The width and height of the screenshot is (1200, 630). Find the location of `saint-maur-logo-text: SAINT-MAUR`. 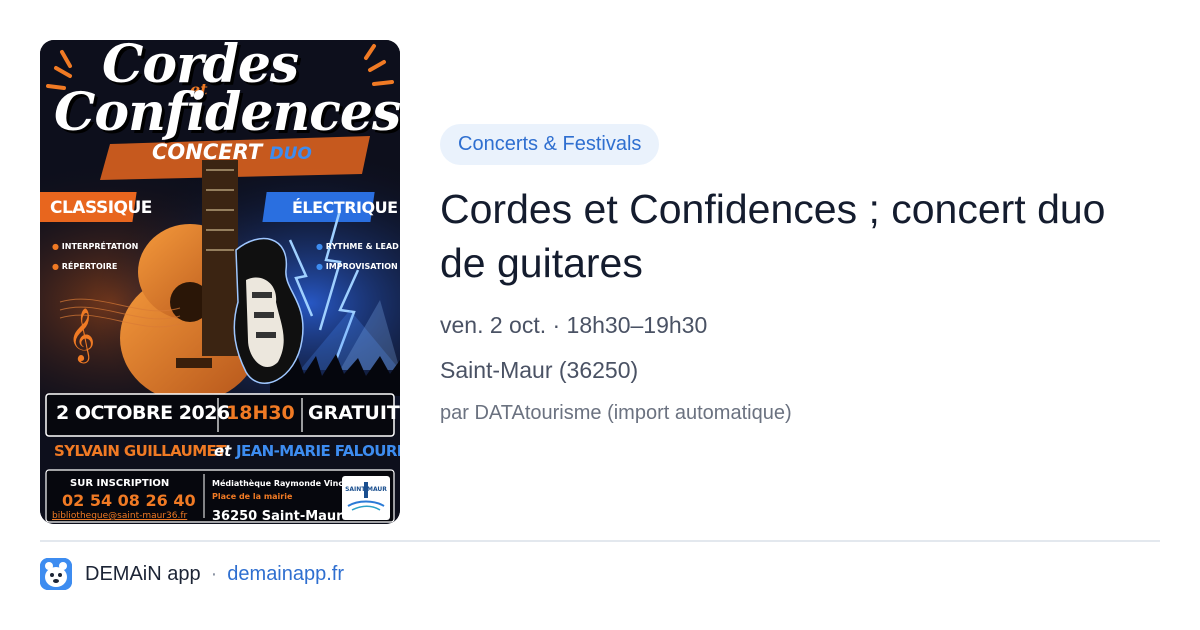

saint-maur-logo-text: SAINT-MAUR is located at coordinates (366, 489).